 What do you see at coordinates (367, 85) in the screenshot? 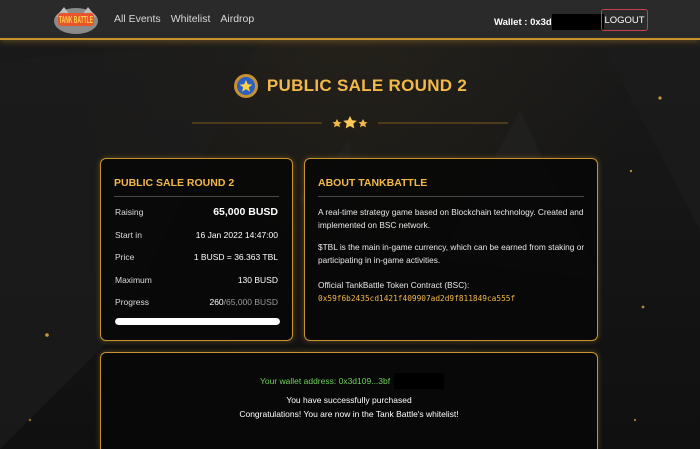
I see `page-title: PUBLIC SALE ROUND 2` at bounding box center [367, 85].